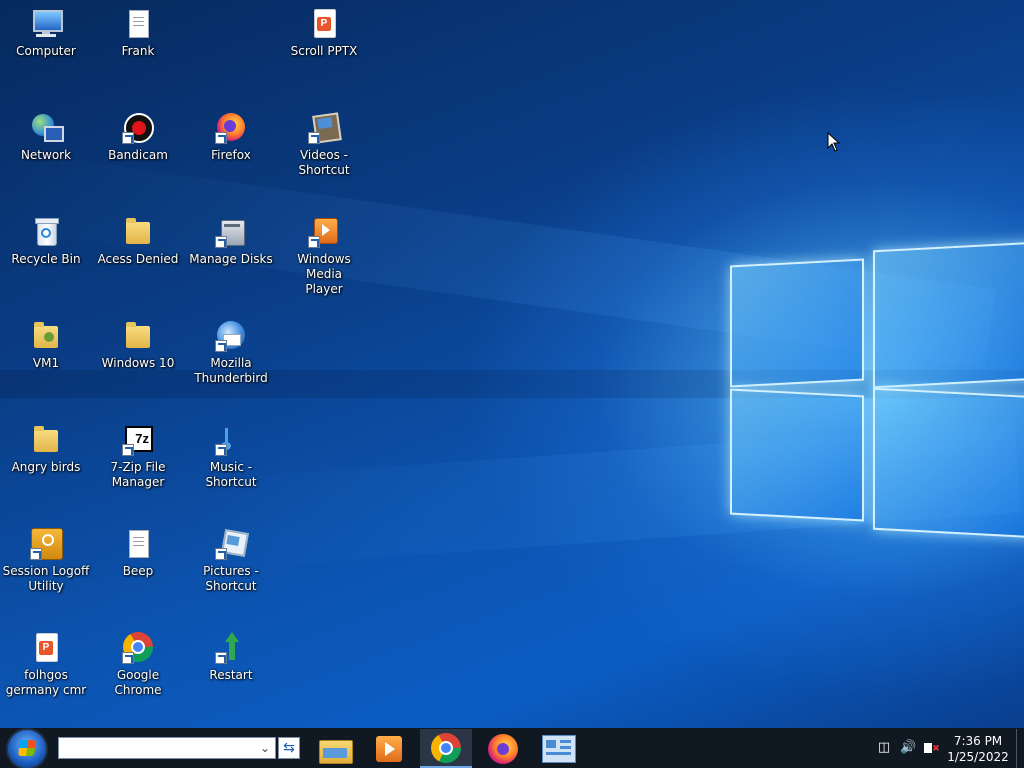 This screenshot has height=768, width=1024. I want to click on desktop-icon-acess-denied: Acess Denied, so click(138, 237).